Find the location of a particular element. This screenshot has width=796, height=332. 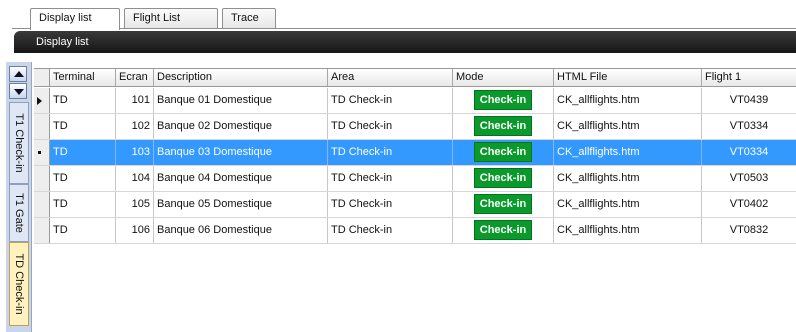

cell-description: Banque 01 Domestique is located at coordinates (241, 100).